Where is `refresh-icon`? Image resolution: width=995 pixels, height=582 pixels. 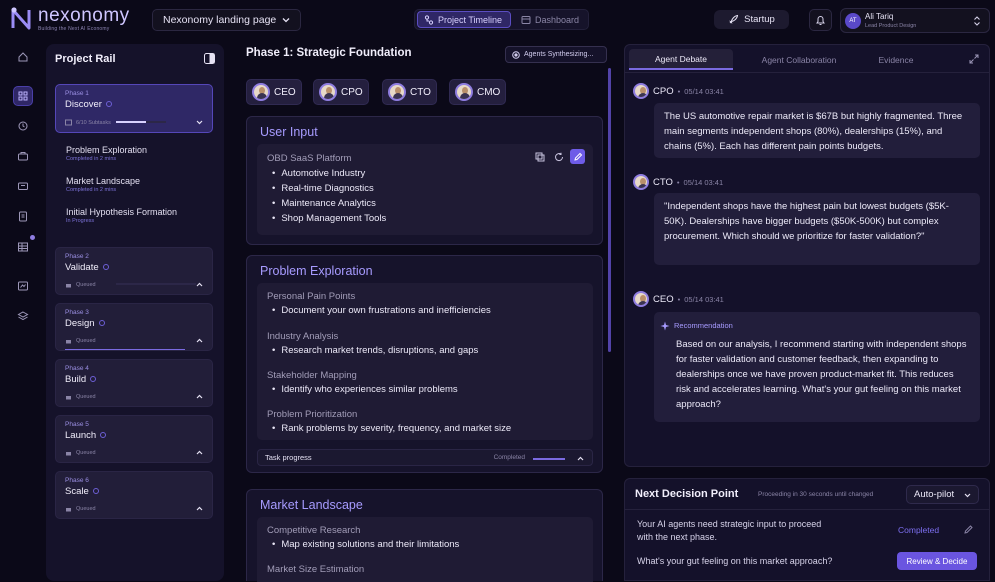
refresh-icon is located at coordinates (558, 156).